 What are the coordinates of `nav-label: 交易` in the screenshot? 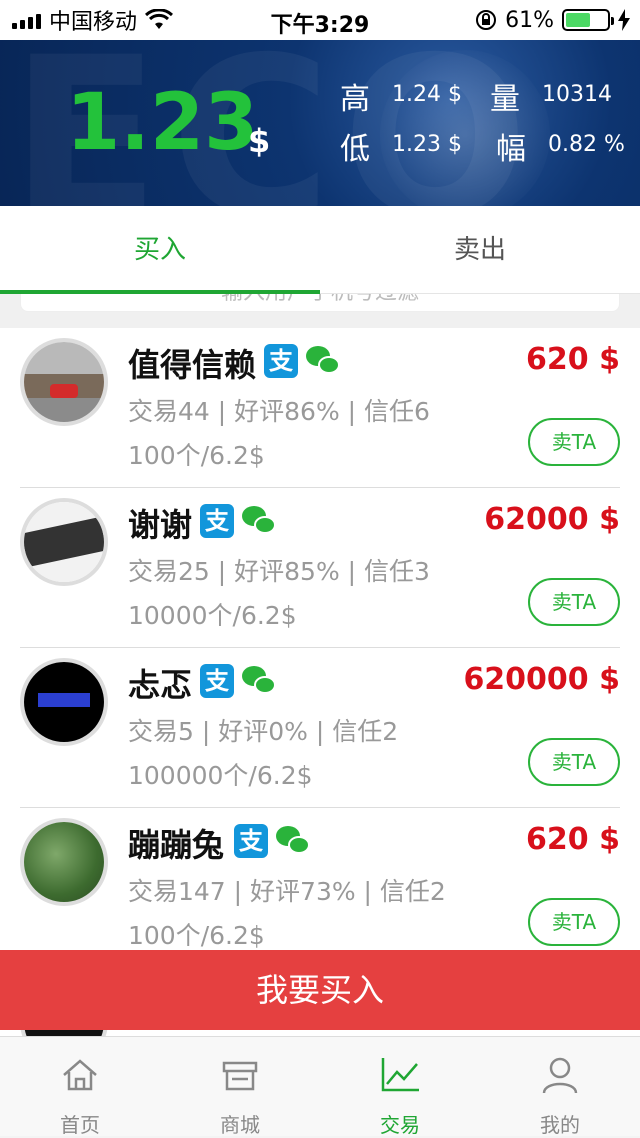 It's located at (400, 1125).